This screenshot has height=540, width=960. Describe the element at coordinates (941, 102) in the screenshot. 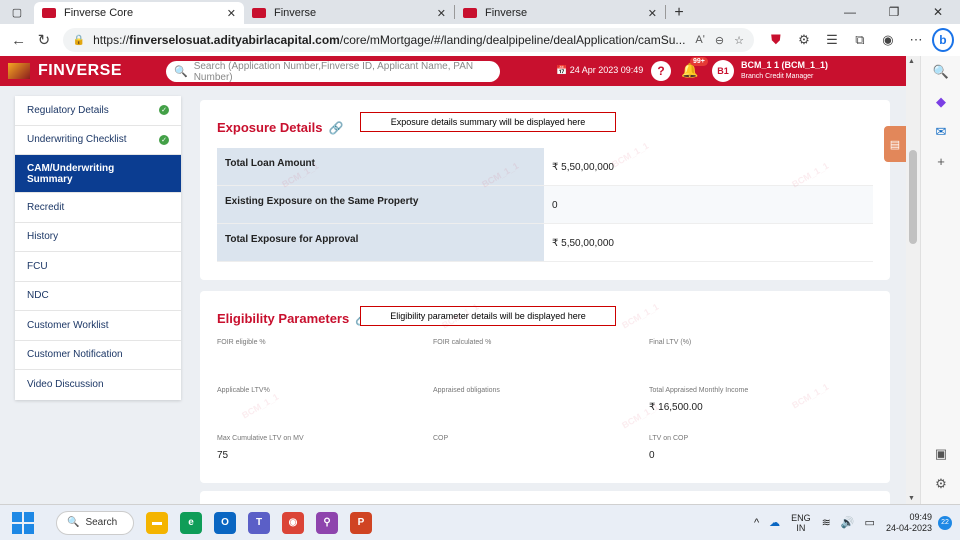

I see `copilot-icon: ◆` at that location.